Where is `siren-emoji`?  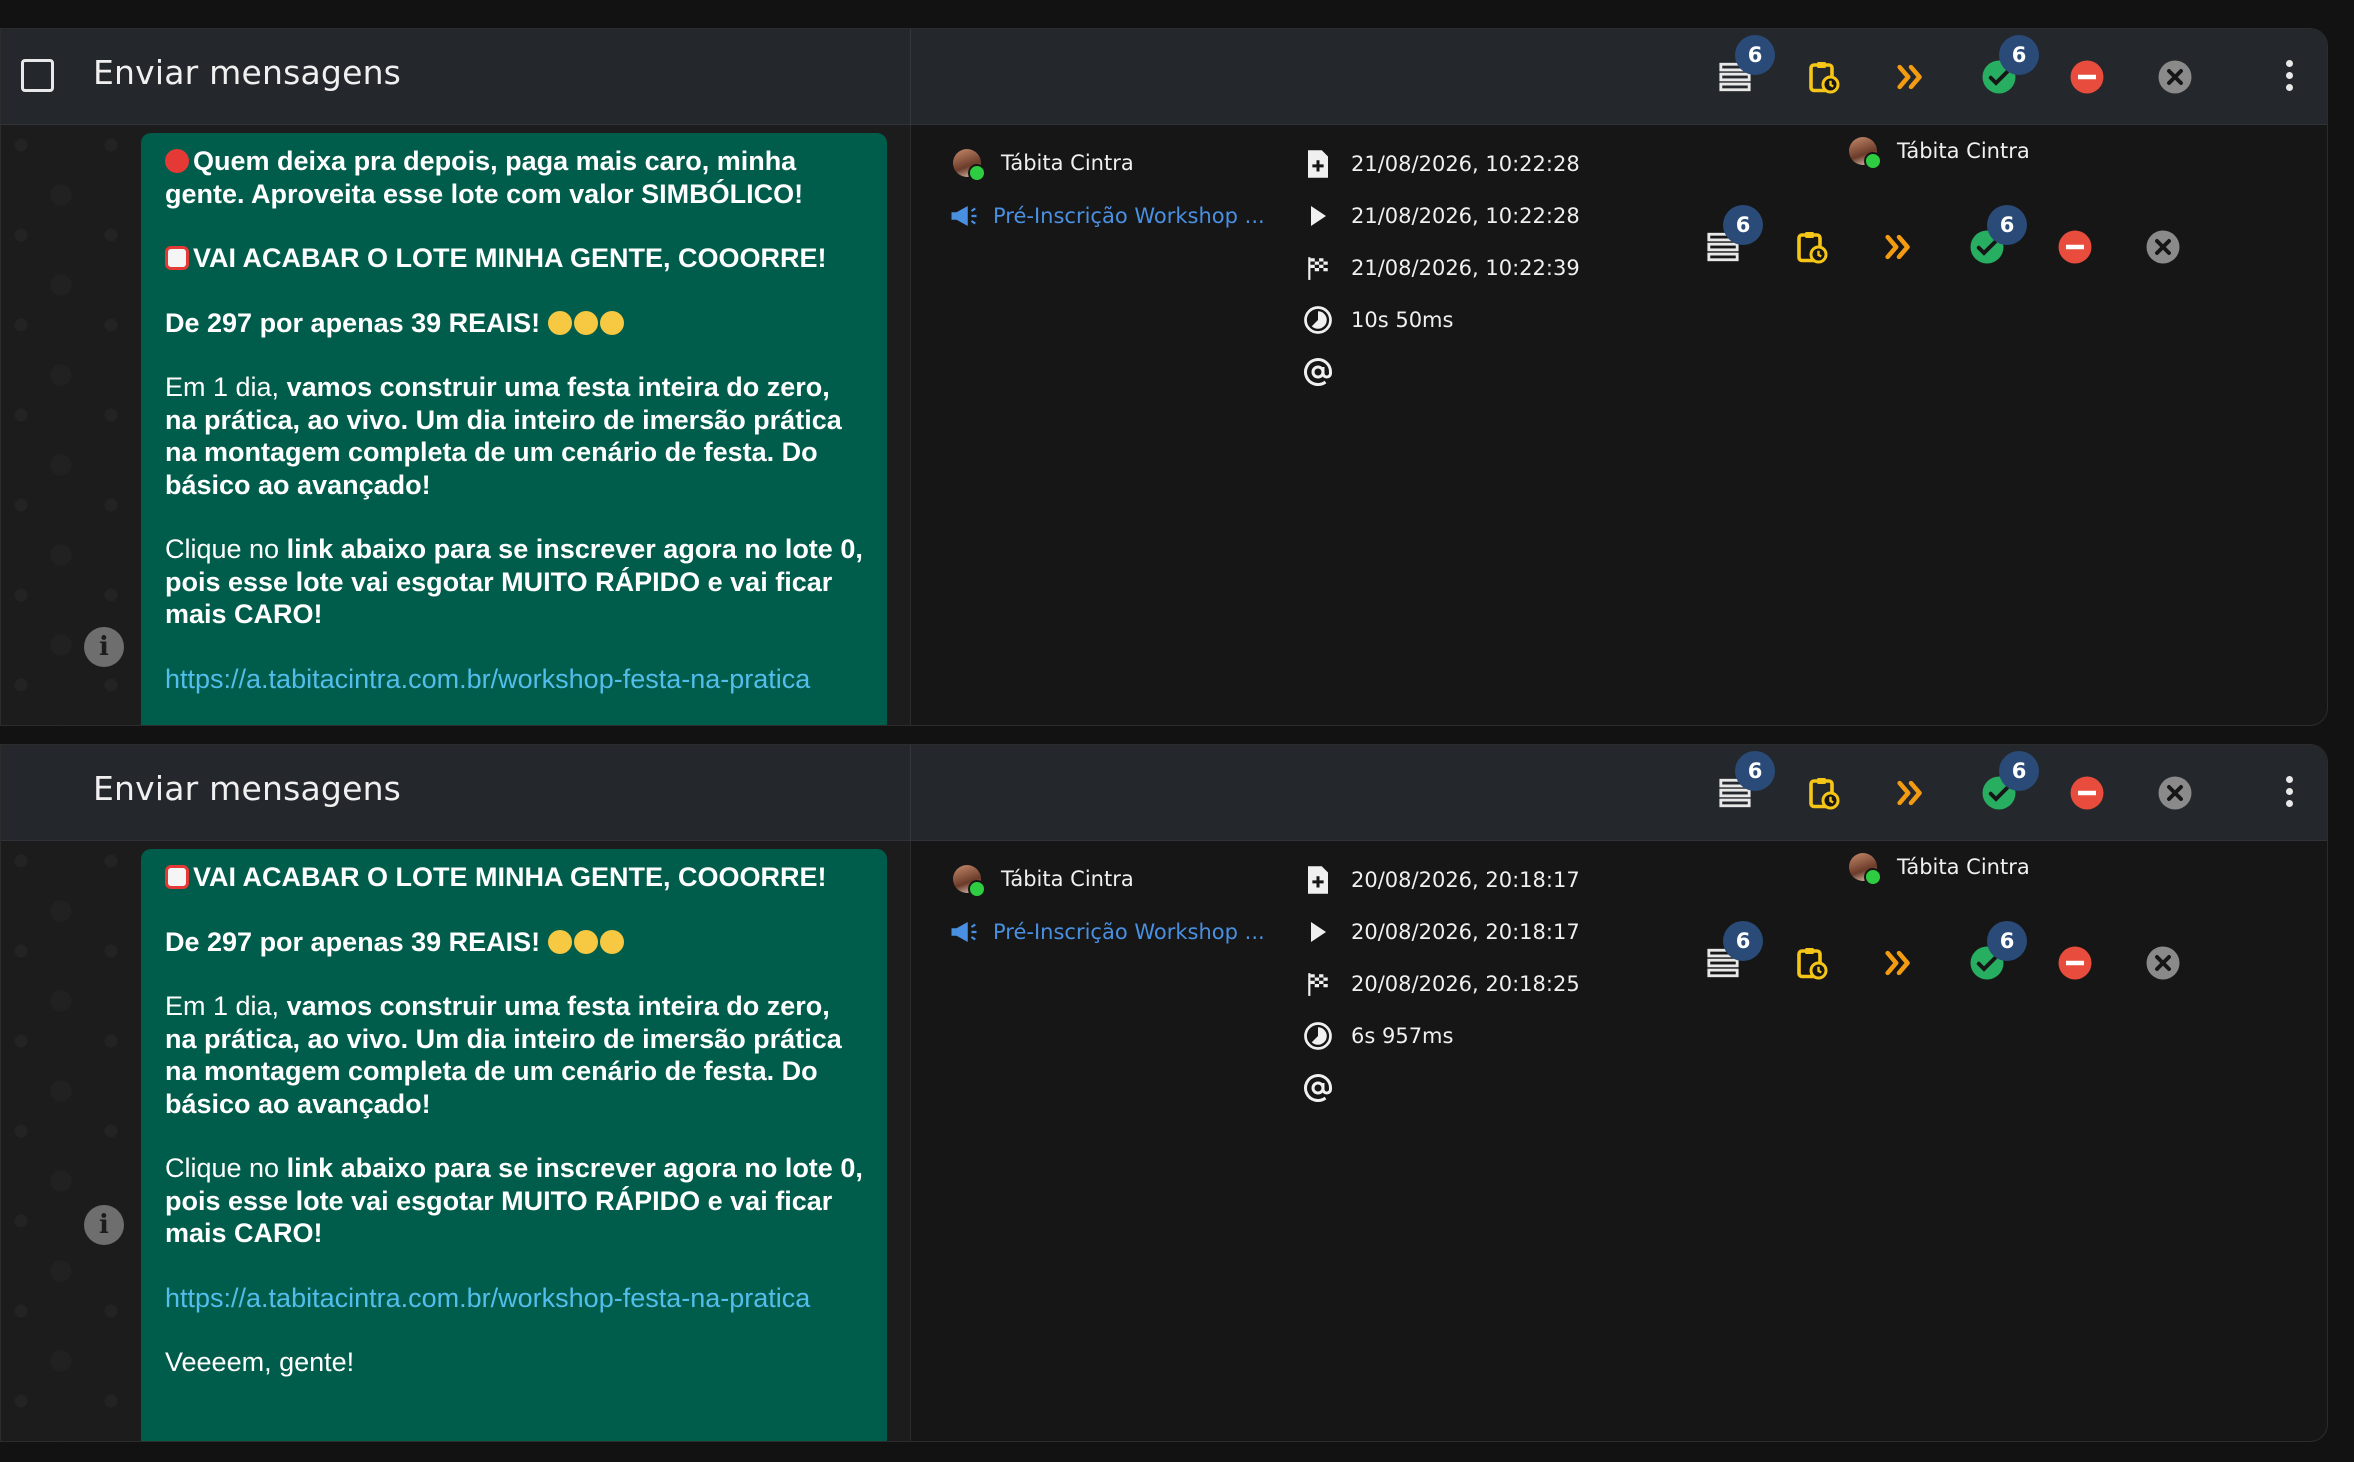
siren-emoji is located at coordinates (177, 258).